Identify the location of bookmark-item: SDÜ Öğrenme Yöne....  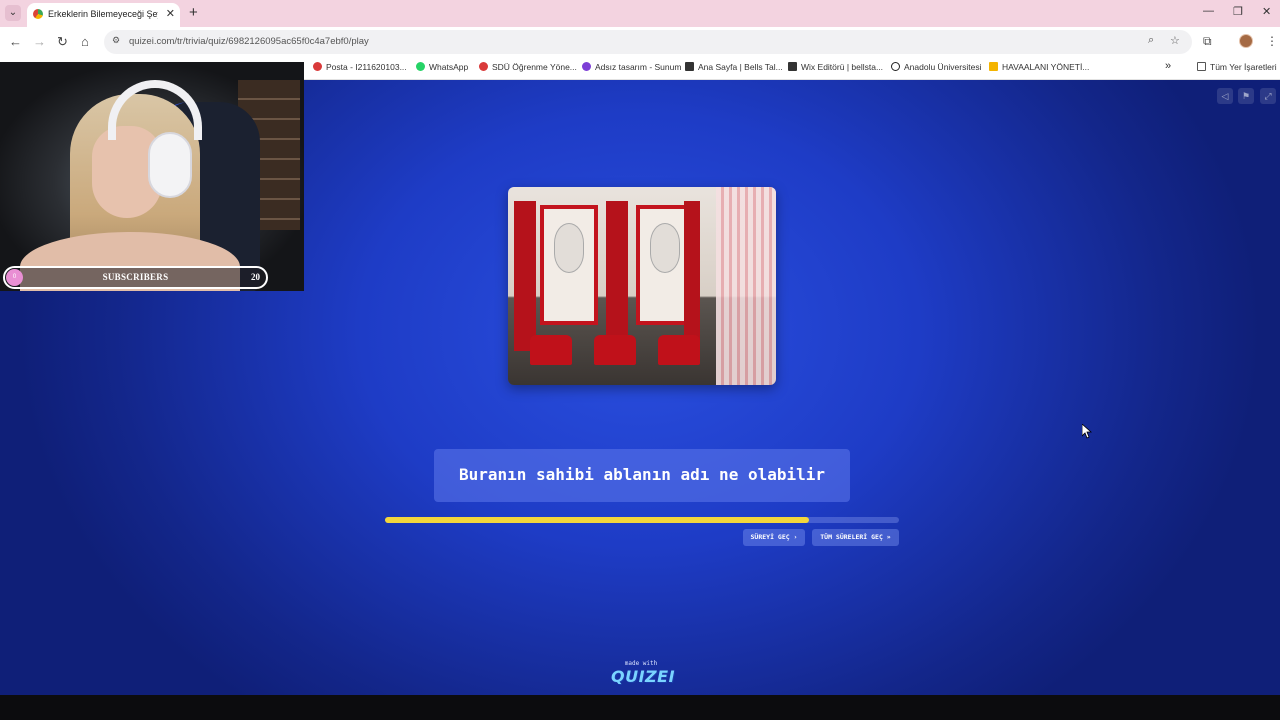
(528, 67).